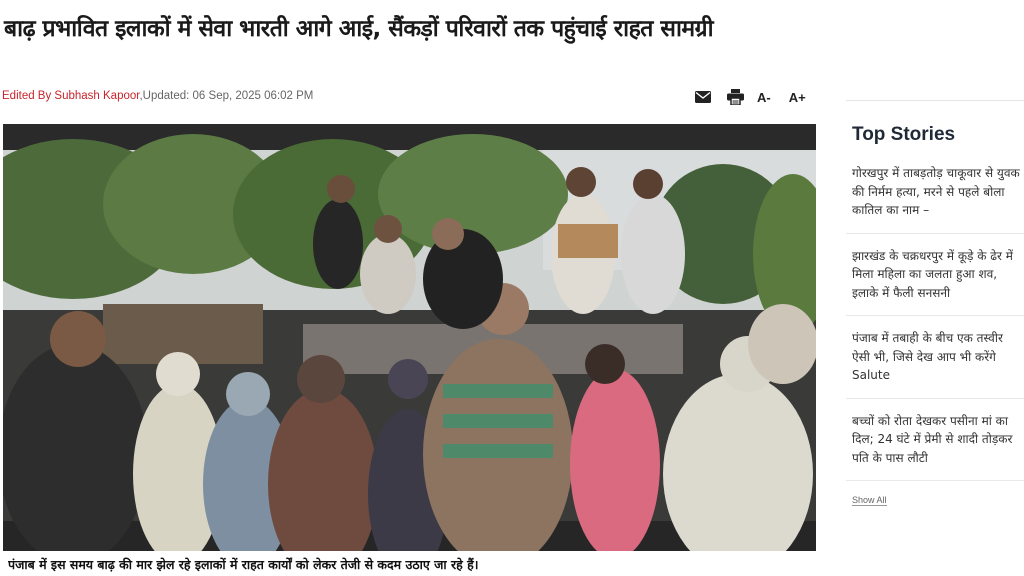 The width and height of the screenshot is (1024, 576). Describe the element at coordinates (869, 500) in the screenshot. I see `show-all-link: Show All` at that location.